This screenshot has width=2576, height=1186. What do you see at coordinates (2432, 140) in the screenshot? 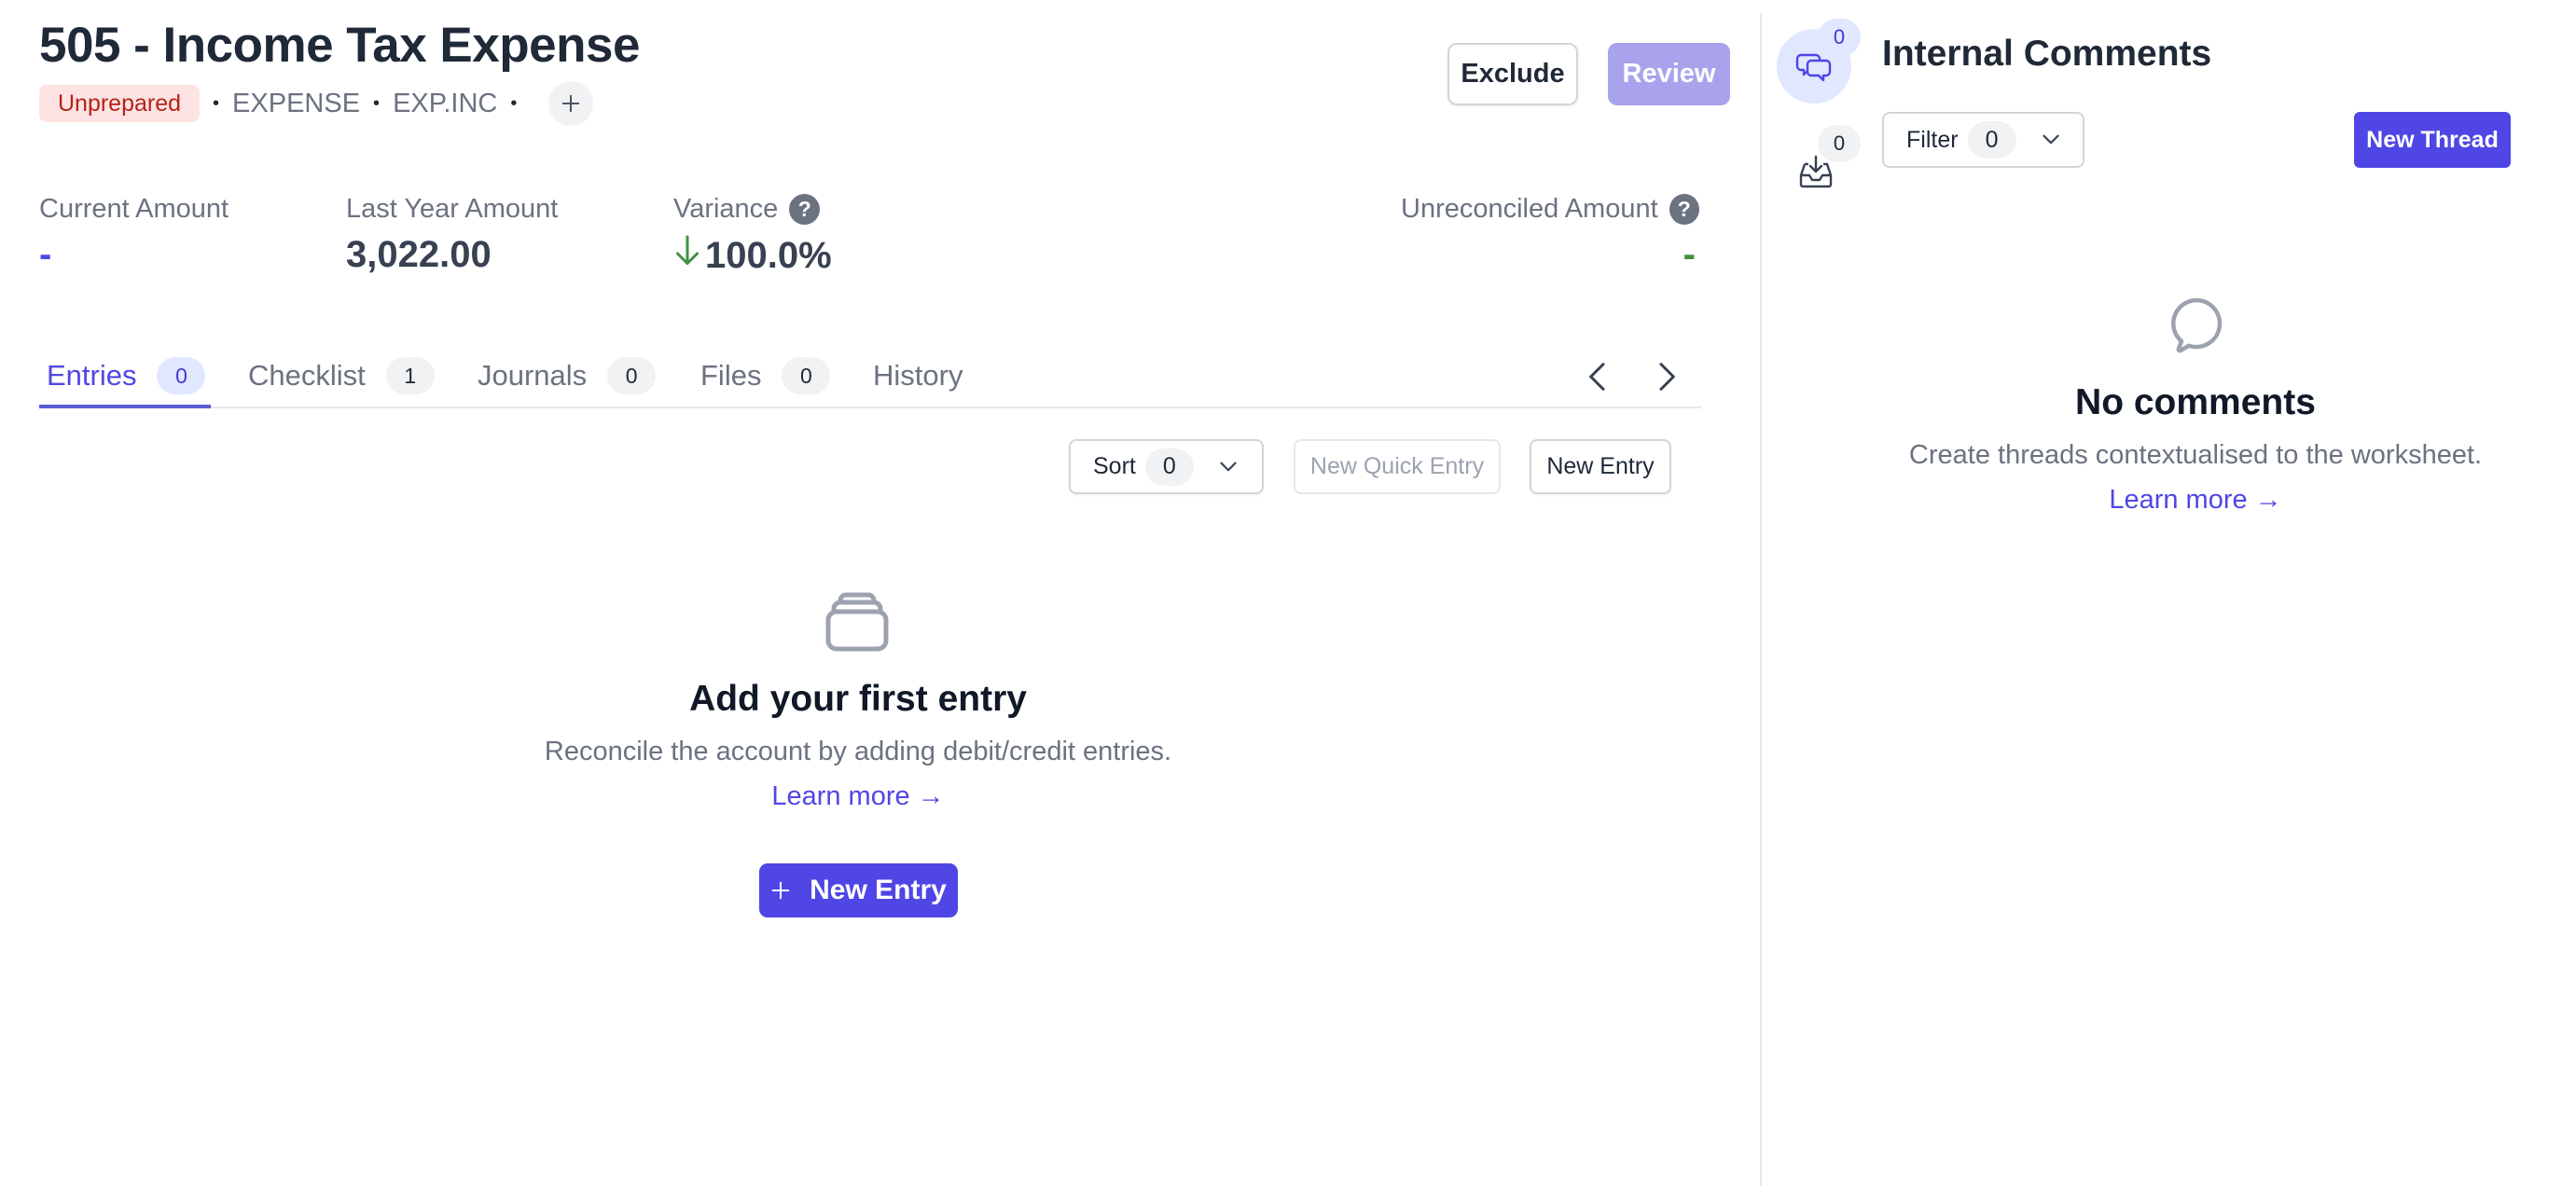
I see `new-thread-button: New Thread` at bounding box center [2432, 140].